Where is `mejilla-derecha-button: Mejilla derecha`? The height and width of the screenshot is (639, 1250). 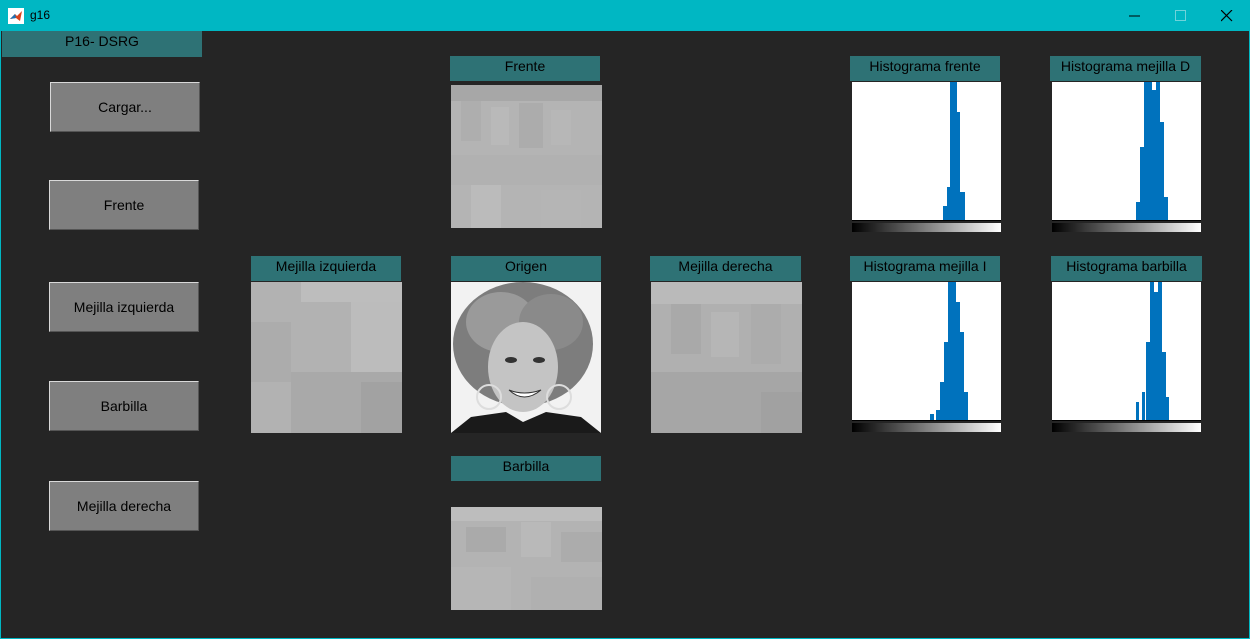
mejilla-derecha-button: Mejilla derecha is located at coordinates (124, 506).